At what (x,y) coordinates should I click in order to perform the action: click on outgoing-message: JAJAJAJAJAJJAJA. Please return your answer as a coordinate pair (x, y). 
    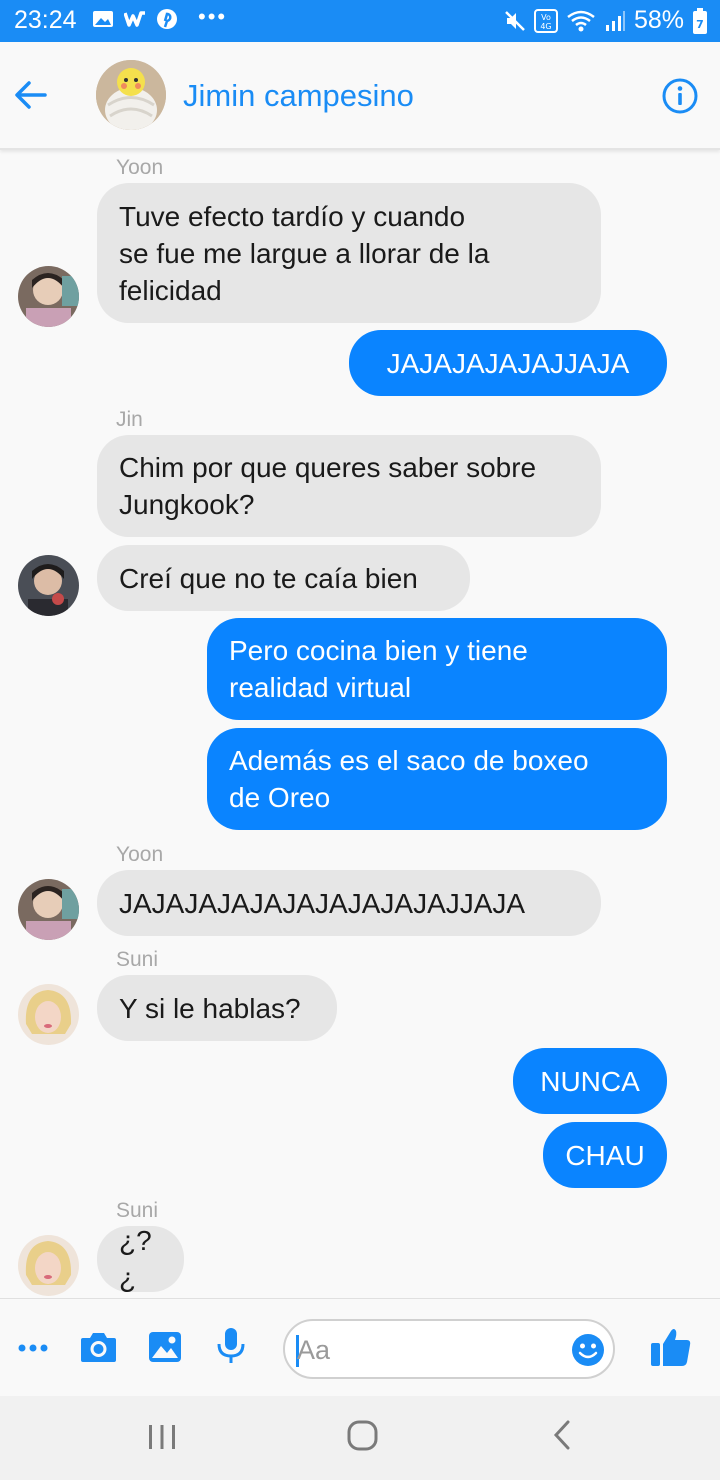
    Looking at the image, I should click on (508, 363).